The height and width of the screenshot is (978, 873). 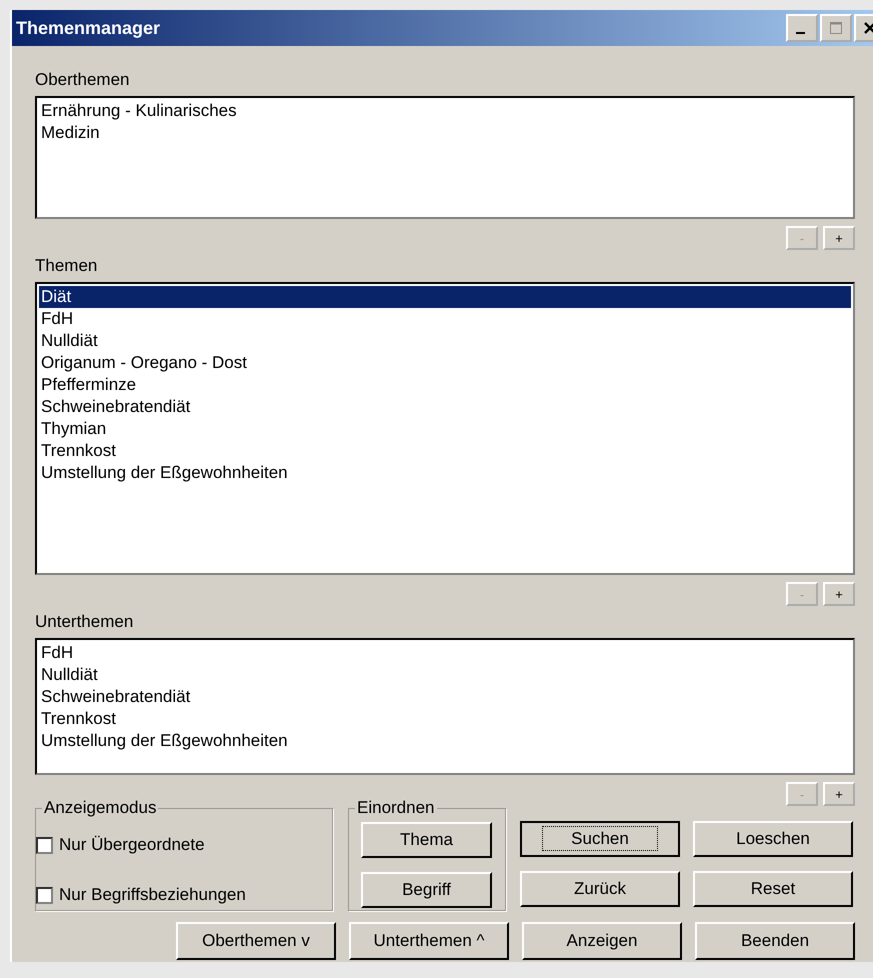 I want to click on list-box: Ernährung - Kulinarisches Medizin, so click(x=445, y=157).